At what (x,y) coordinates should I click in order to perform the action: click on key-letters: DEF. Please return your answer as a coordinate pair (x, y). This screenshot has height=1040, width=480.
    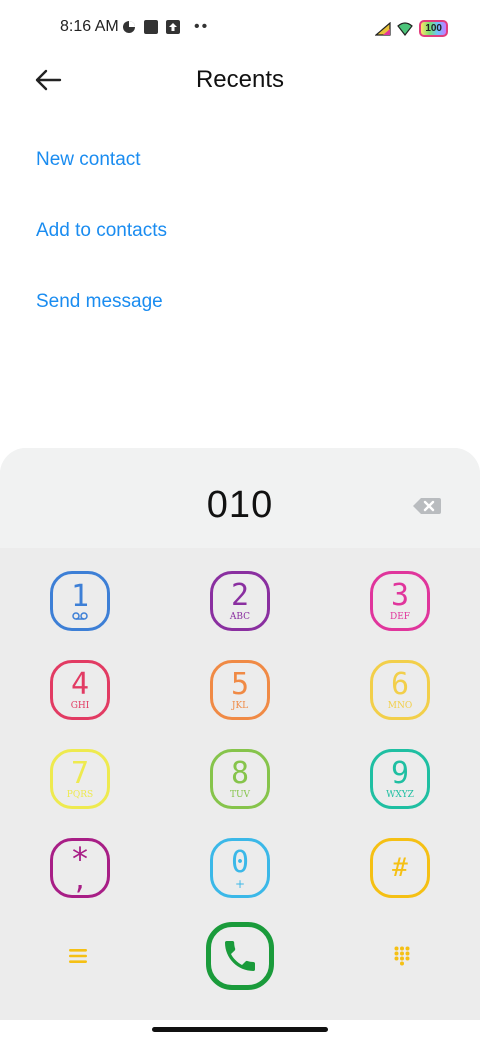
    Looking at the image, I should click on (400, 616).